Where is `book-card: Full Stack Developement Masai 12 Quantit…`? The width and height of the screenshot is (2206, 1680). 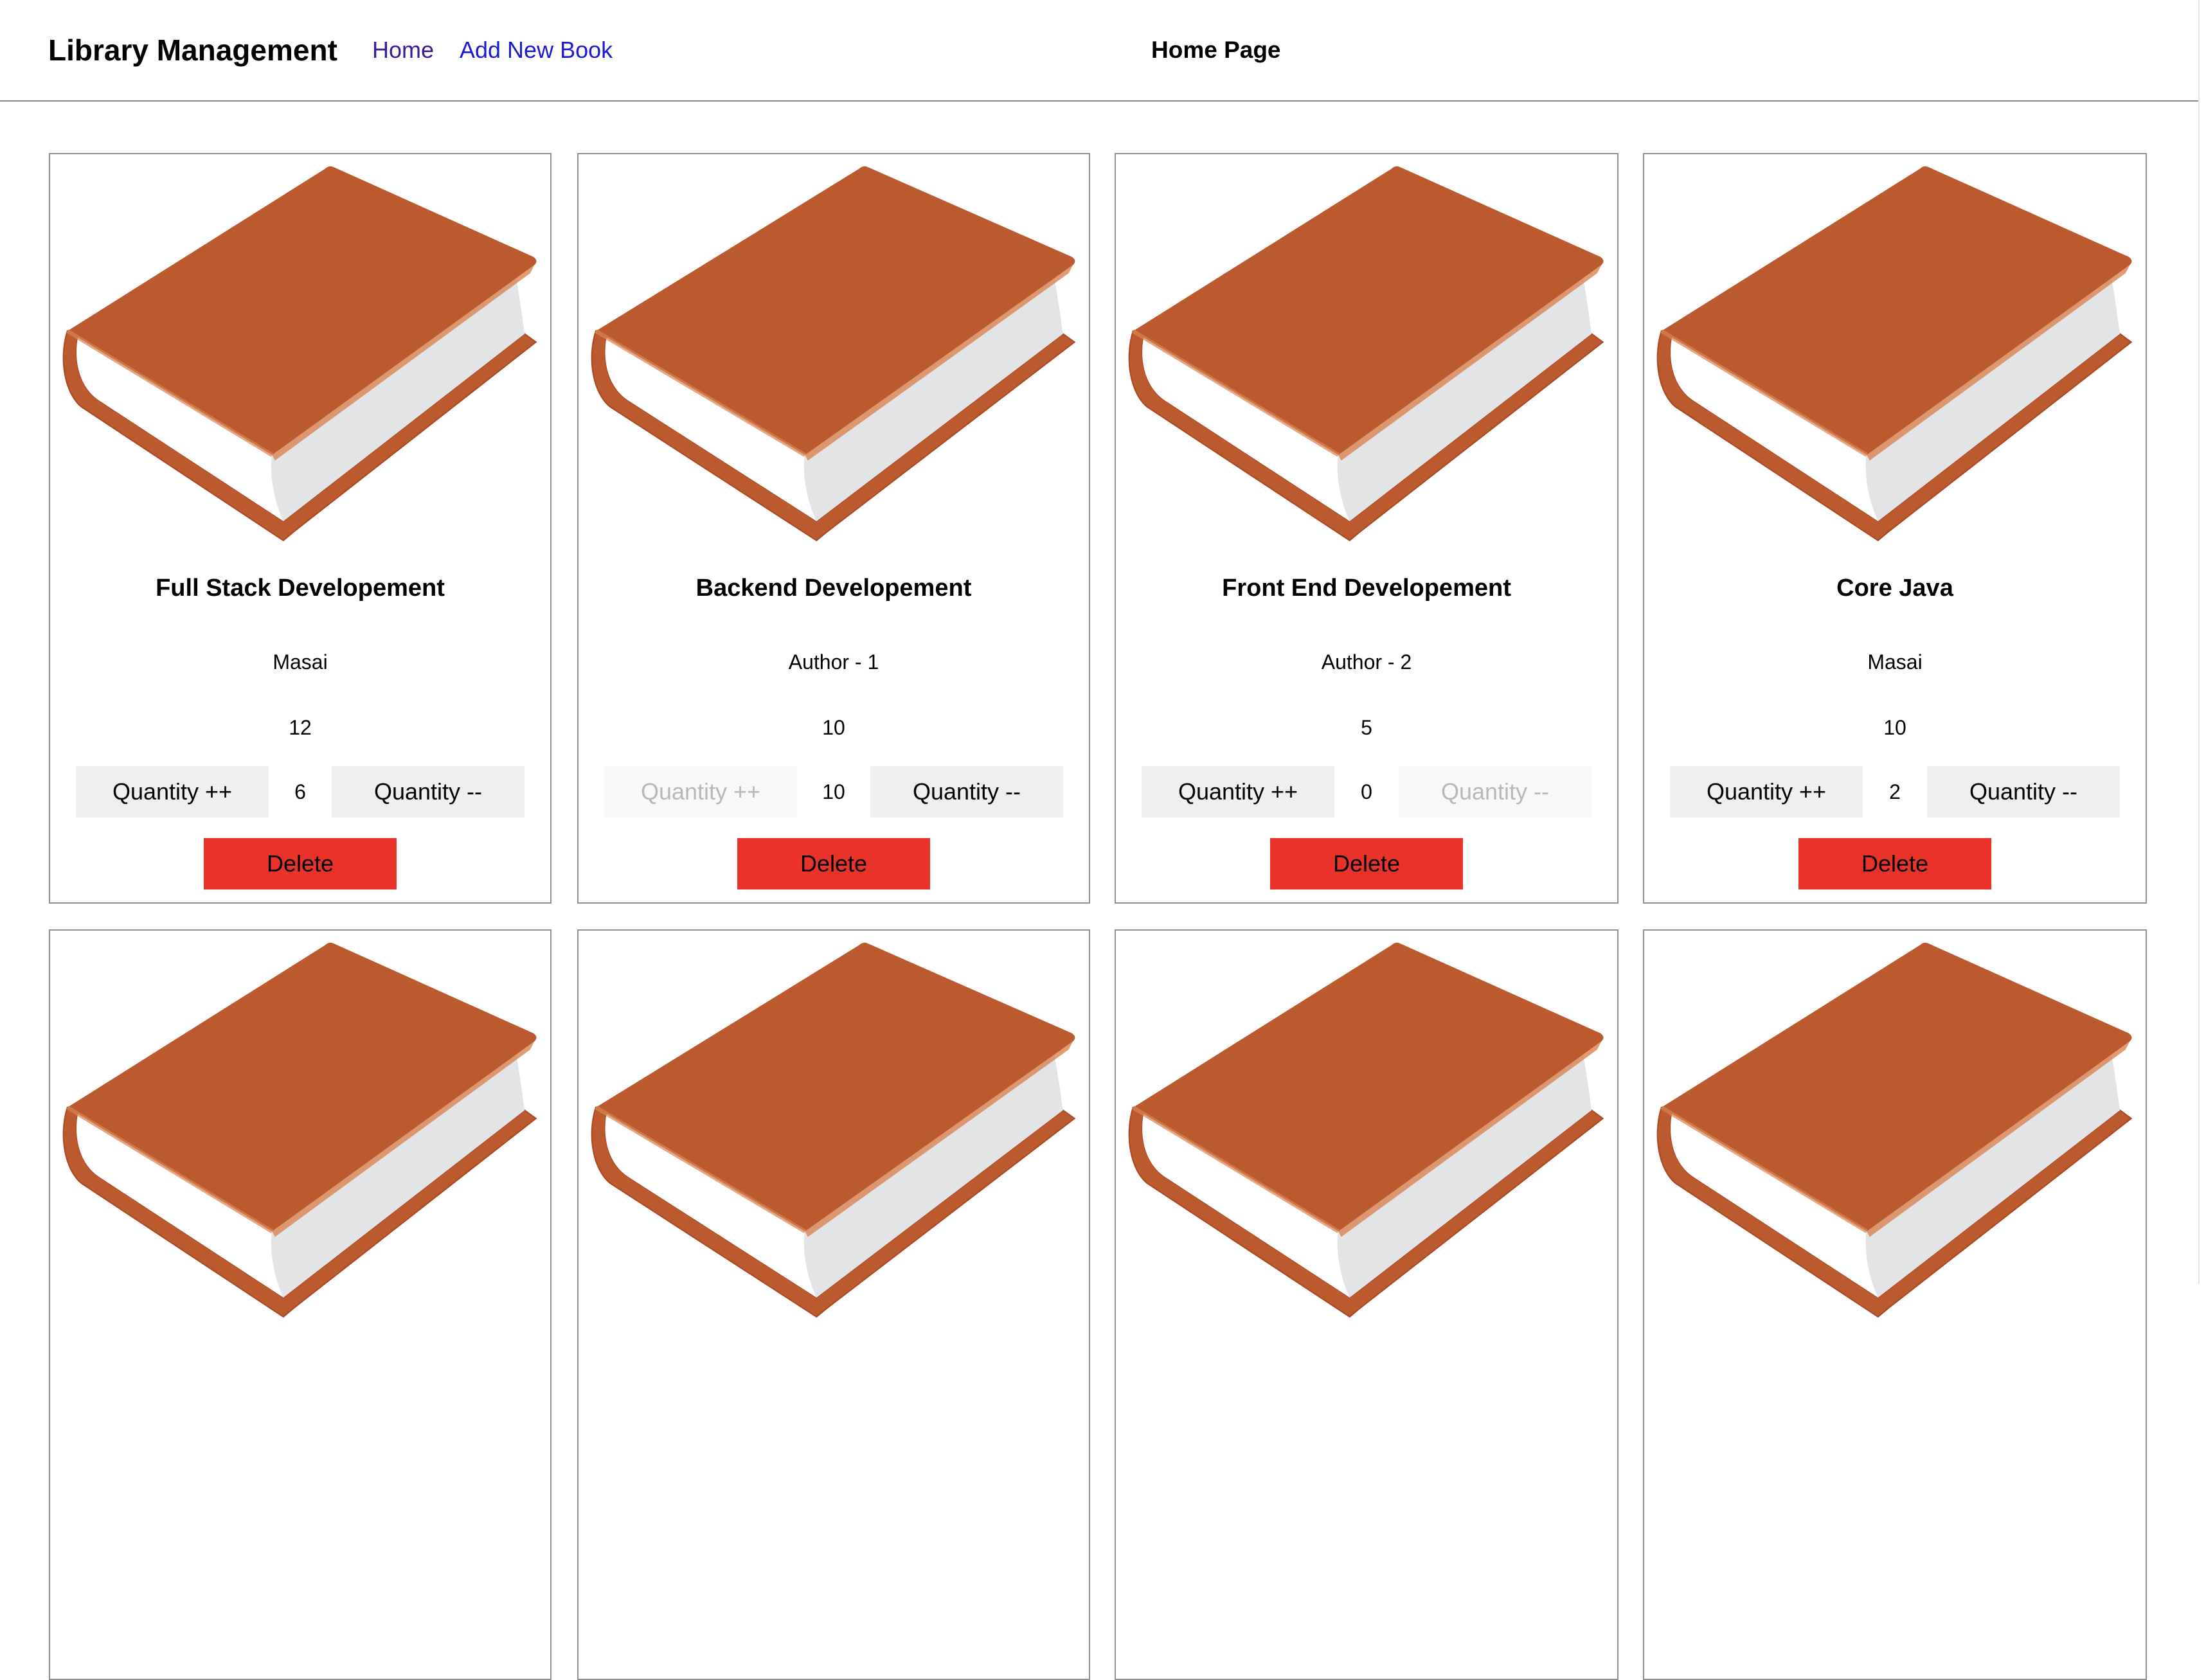
book-card: Full Stack Developement Masai 12 Quantit… is located at coordinates (300, 528).